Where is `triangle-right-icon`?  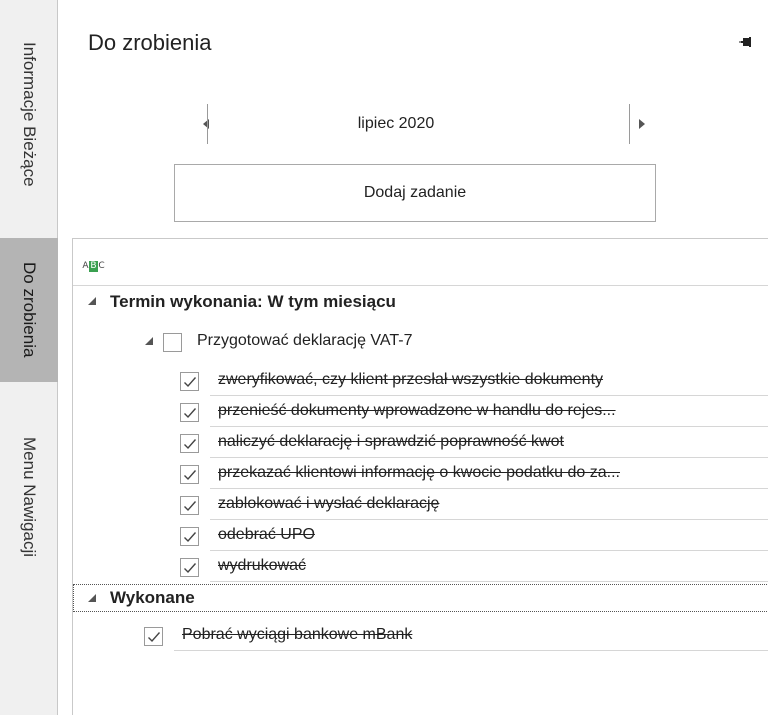 triangle-right-icon is located at coordinates (642, 124).